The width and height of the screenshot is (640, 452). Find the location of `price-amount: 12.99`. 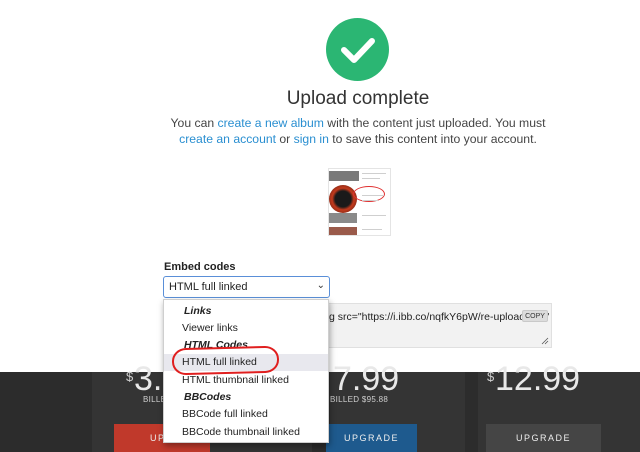

price-amount: 12.99 is located at coordinates (538, 379).